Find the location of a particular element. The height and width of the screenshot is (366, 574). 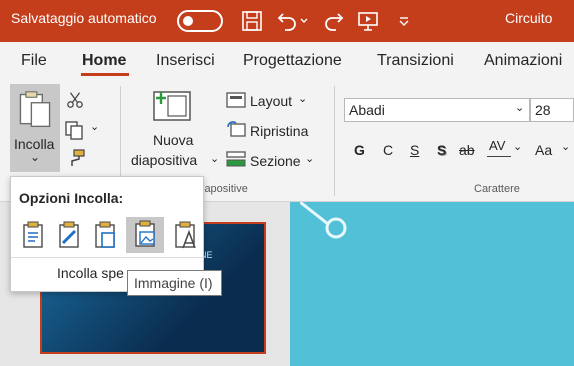

paste-special-item: Incolla spe is located at coordinates (90, 273).